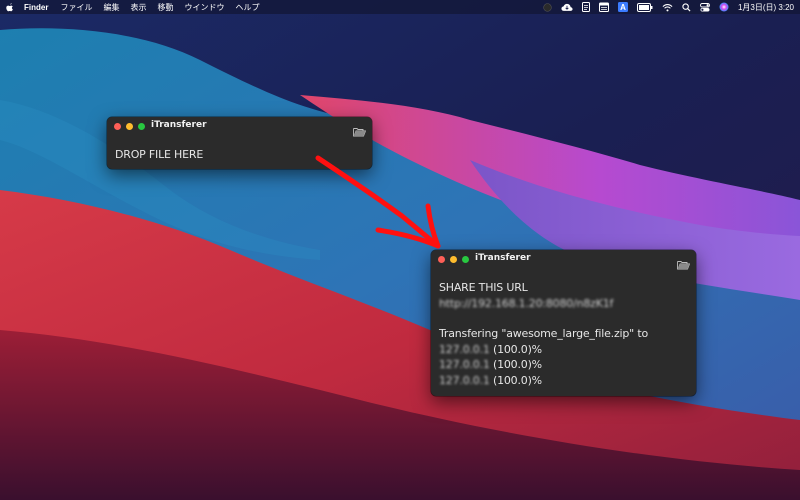 Image resolution: width=800 pixels, height=500 pixels. What do you see at coordinates (585, 7) in the screenshot?
I see `document-icon` at bounding box center [585, 7].